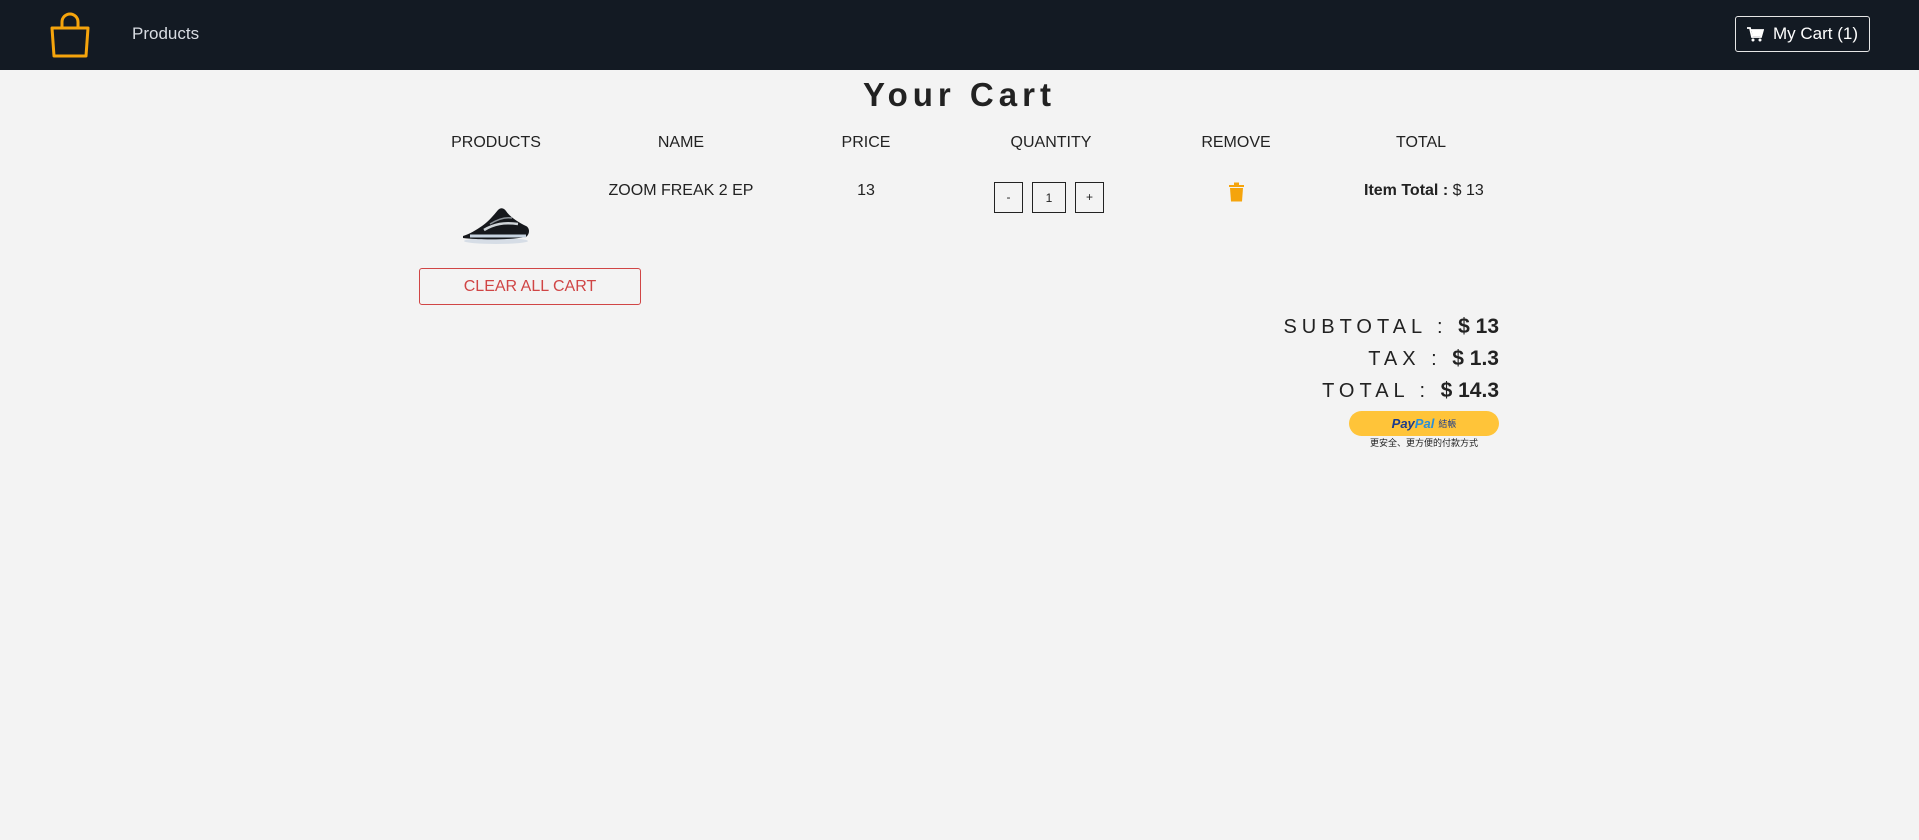 The width and height of the screenshot is (1919, 840). I want to click on navbar: Products My Cart (1), so click(959, 35).